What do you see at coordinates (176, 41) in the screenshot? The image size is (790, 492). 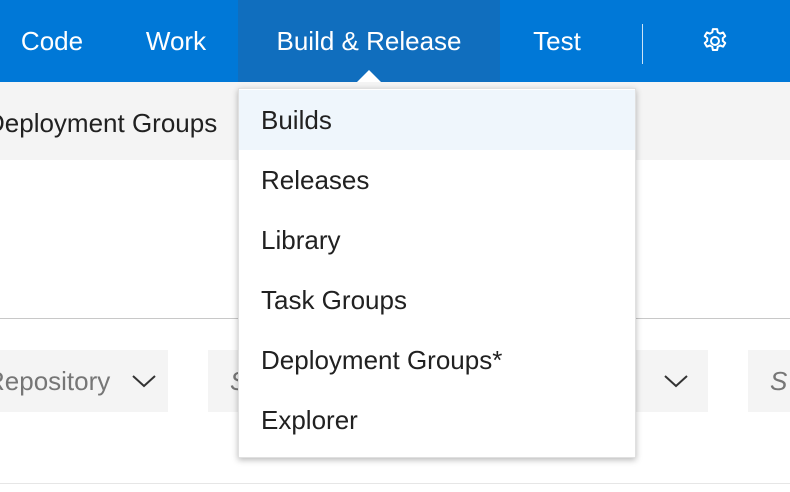 I see `nav-tab-work: Work` at bounding box center [176, 41].